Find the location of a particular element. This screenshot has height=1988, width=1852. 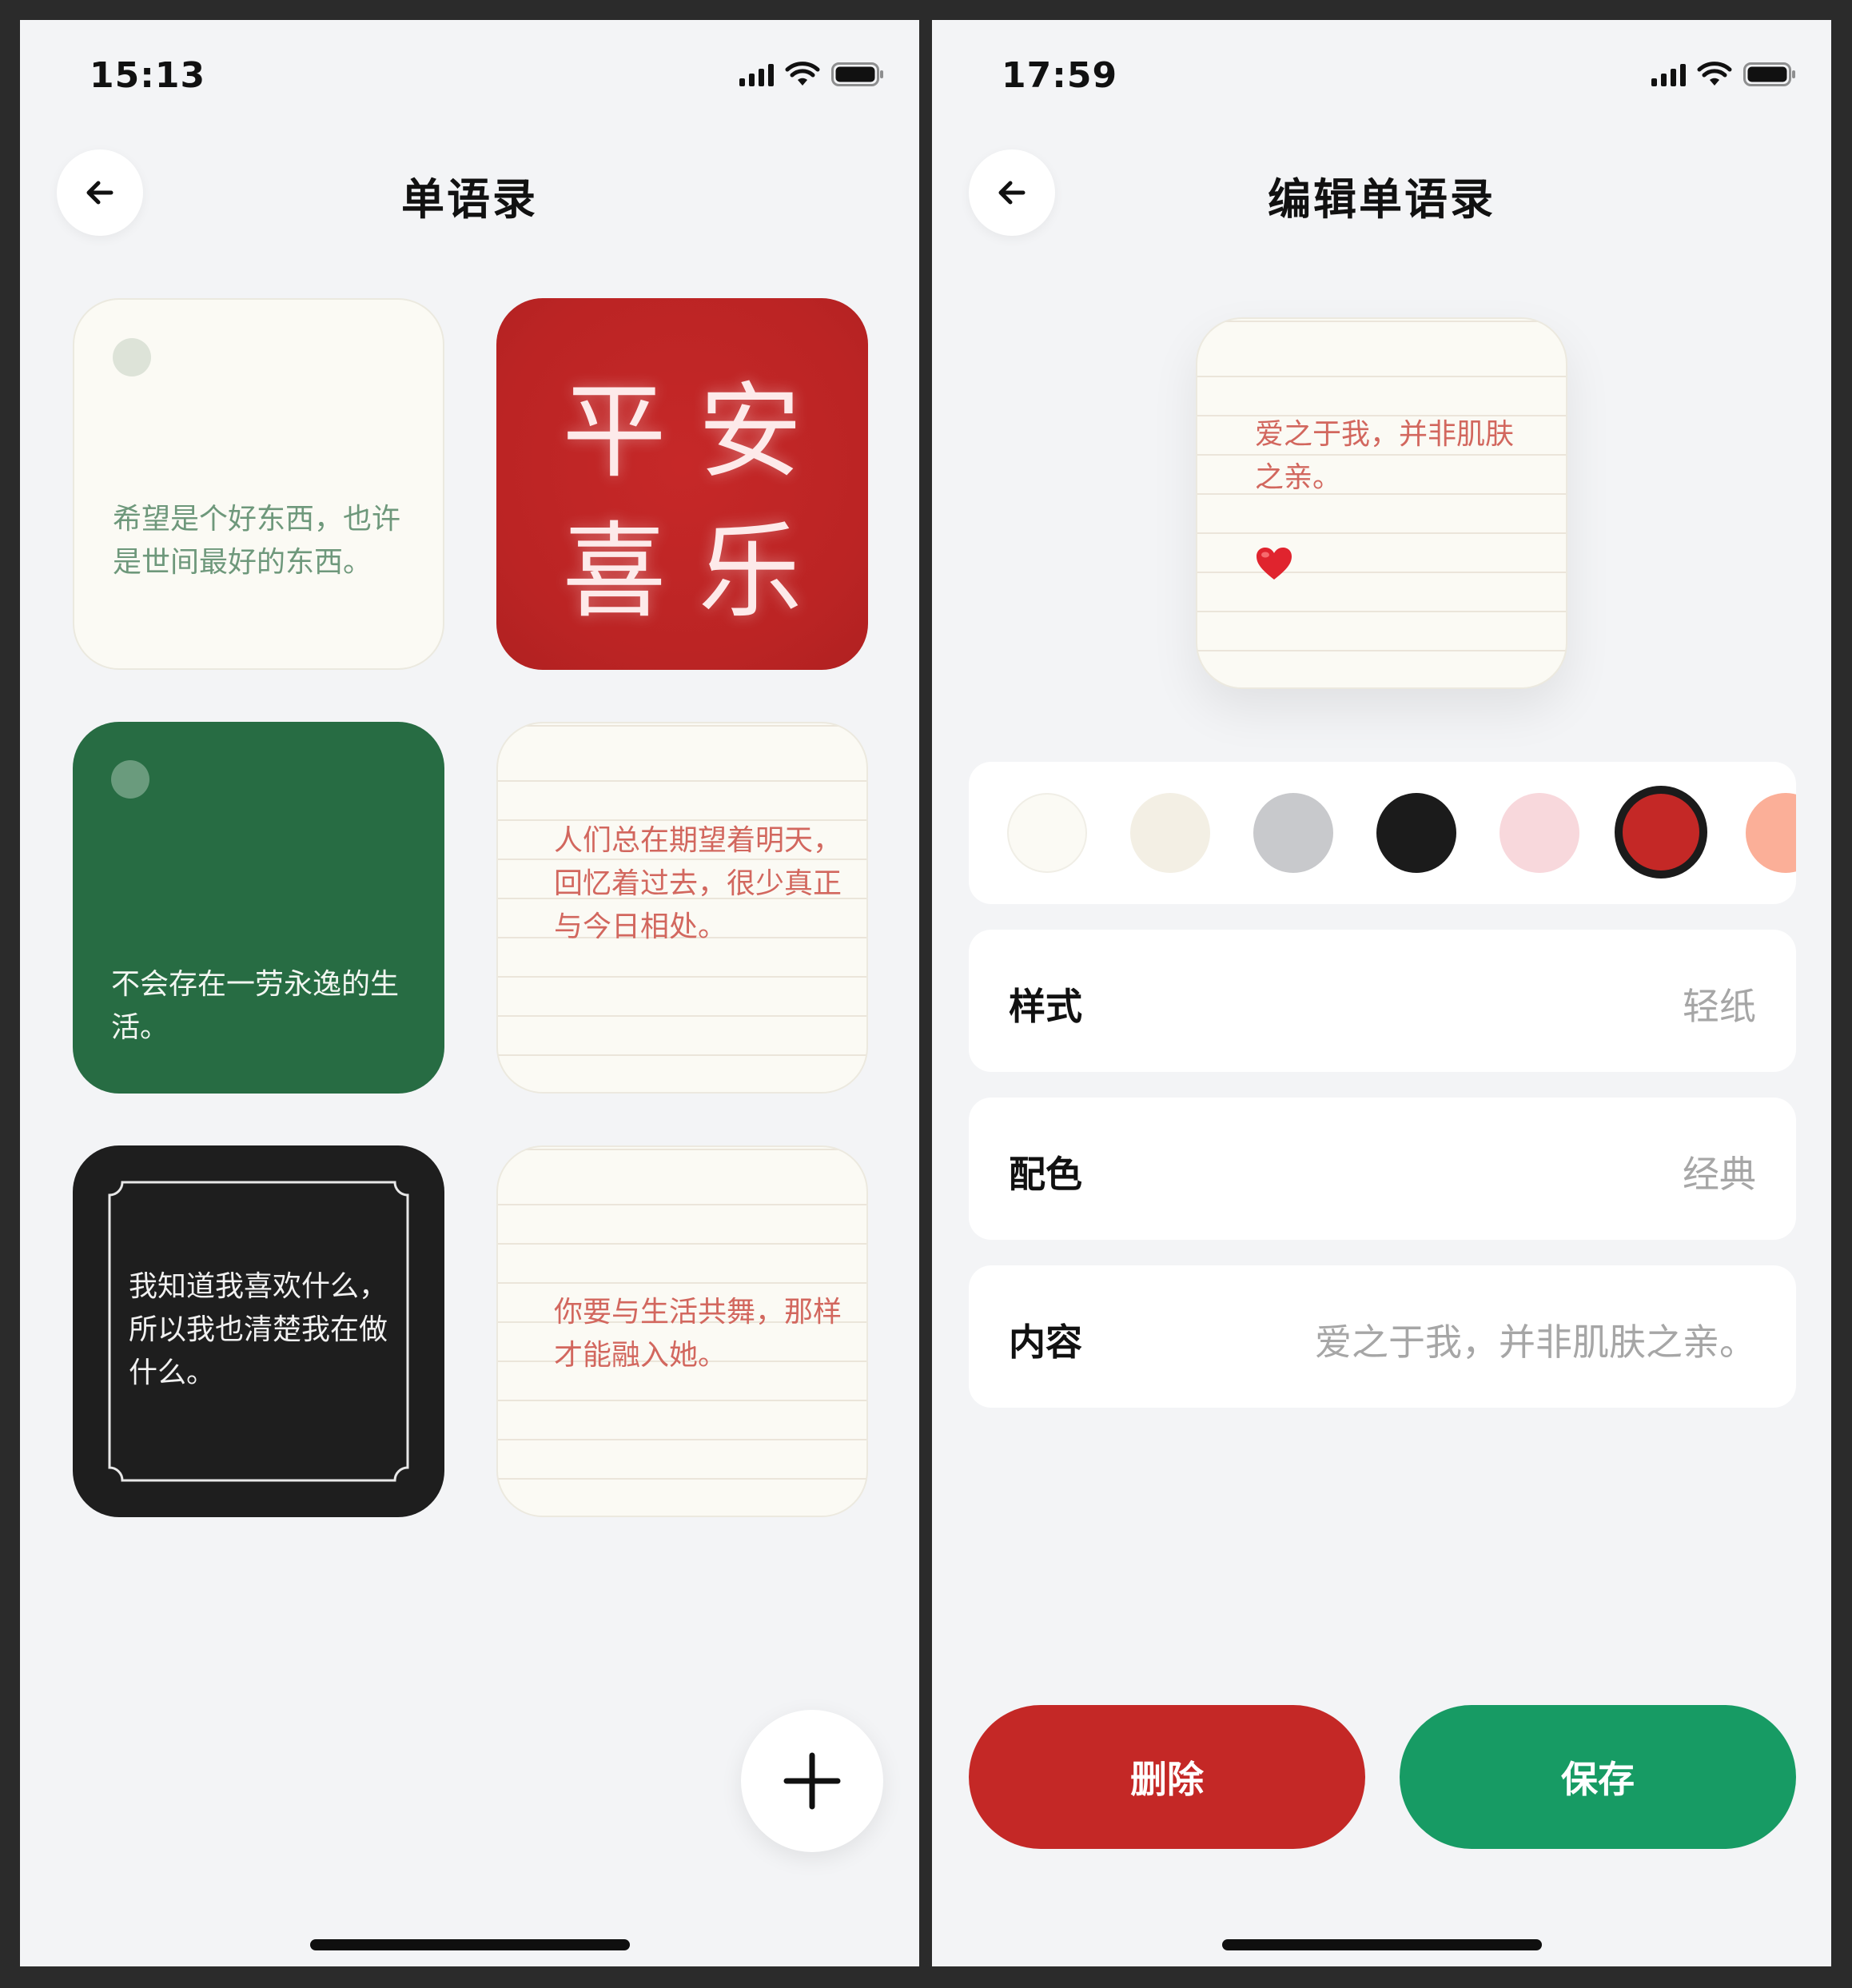

heart-icon is located at coordinates (1274, 564).